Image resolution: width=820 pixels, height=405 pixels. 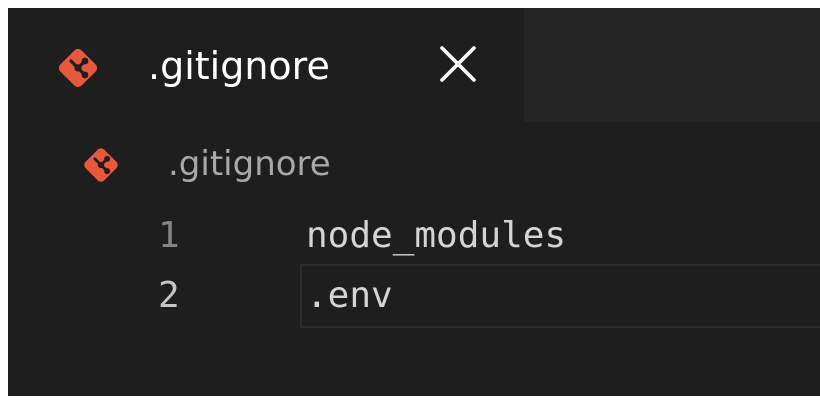 What do you see at coordinates (169, 235) in the screenshot?
I see `line-number: 1` at bounding box center [169, 235].